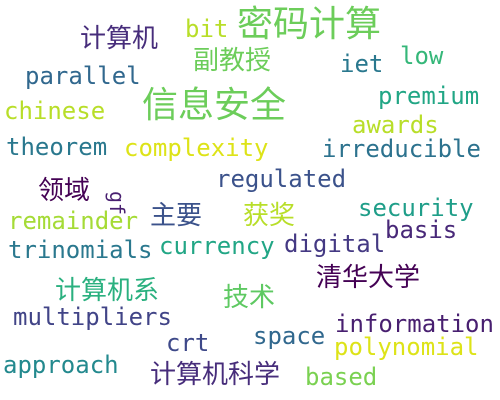 The height and width of the screenshot is (400, 500). Describe the element at coordinates (107, 291) in the screenshot. I see `word-jisuanjixi: 计算机系` at that location.